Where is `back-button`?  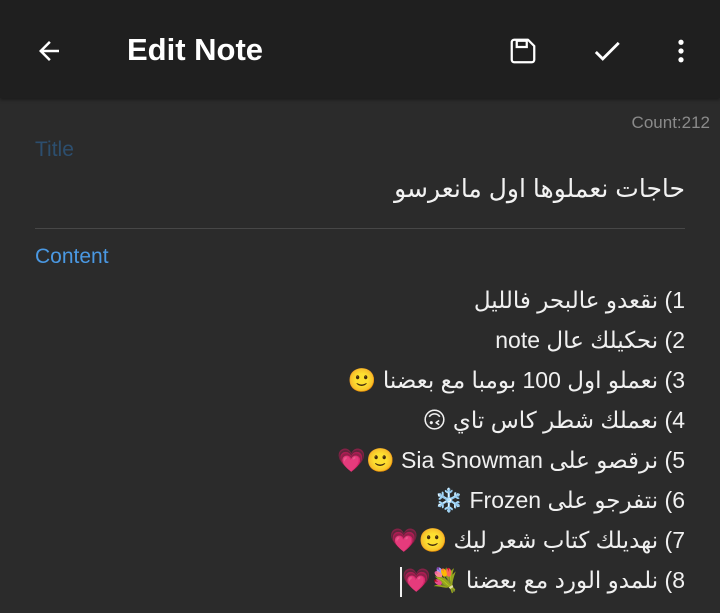 back-button is located at coordinates (49, 51).